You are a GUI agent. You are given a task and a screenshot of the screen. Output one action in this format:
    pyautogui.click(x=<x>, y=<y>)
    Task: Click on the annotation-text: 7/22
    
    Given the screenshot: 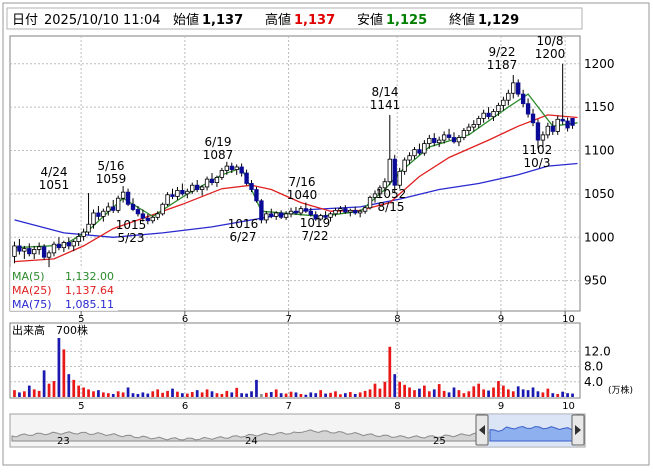 What is the action you would take?
    pyautogui.click(x=315, y=236)
    